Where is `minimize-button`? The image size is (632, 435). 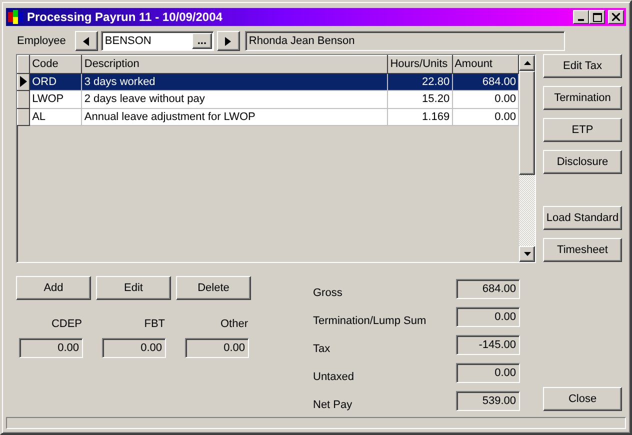 minimize-button is located at coordinates (581, 17).